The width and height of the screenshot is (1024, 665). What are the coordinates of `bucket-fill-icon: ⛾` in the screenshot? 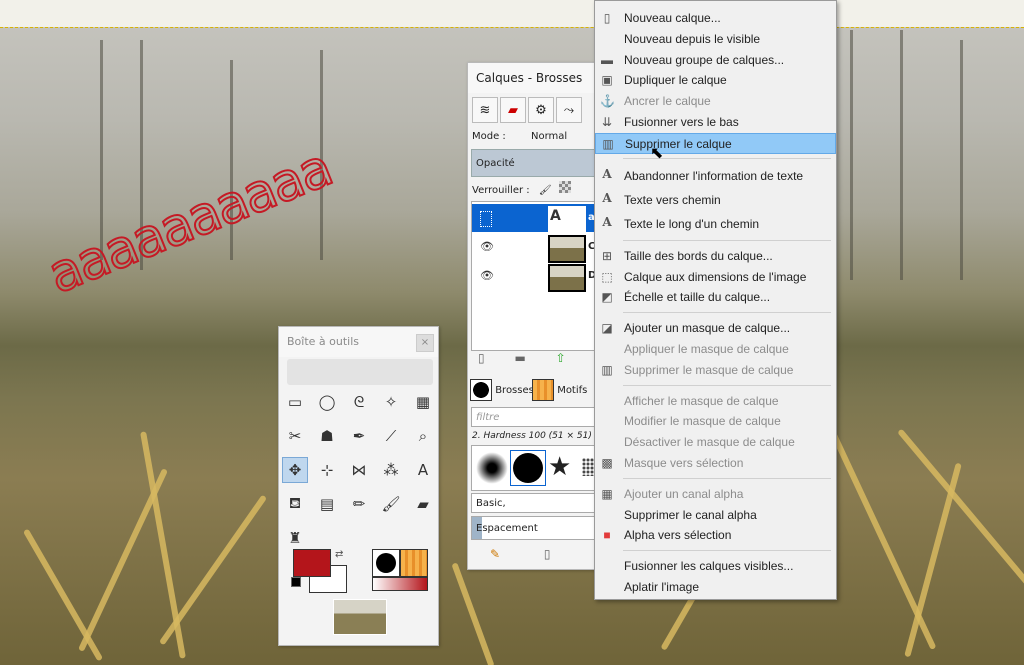 It's located at (295, 504).